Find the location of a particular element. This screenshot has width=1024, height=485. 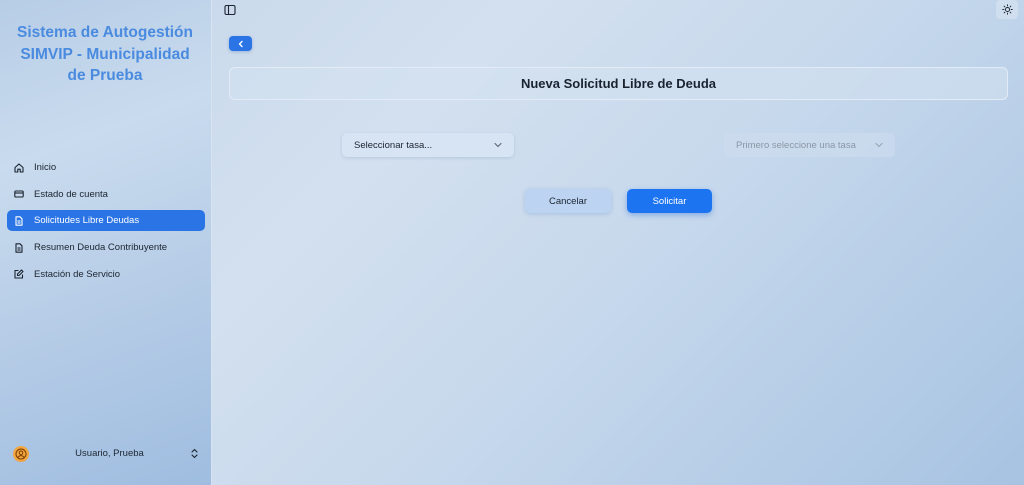

page-header-card: Nueva Solicitud Libre de Deuda is located at coordinates (618, 83).